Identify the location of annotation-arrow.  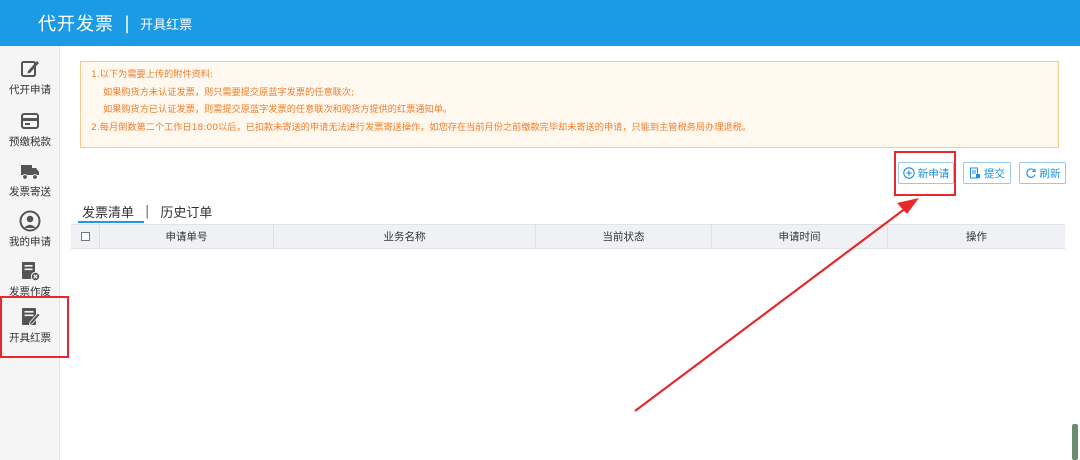
(776, 305).